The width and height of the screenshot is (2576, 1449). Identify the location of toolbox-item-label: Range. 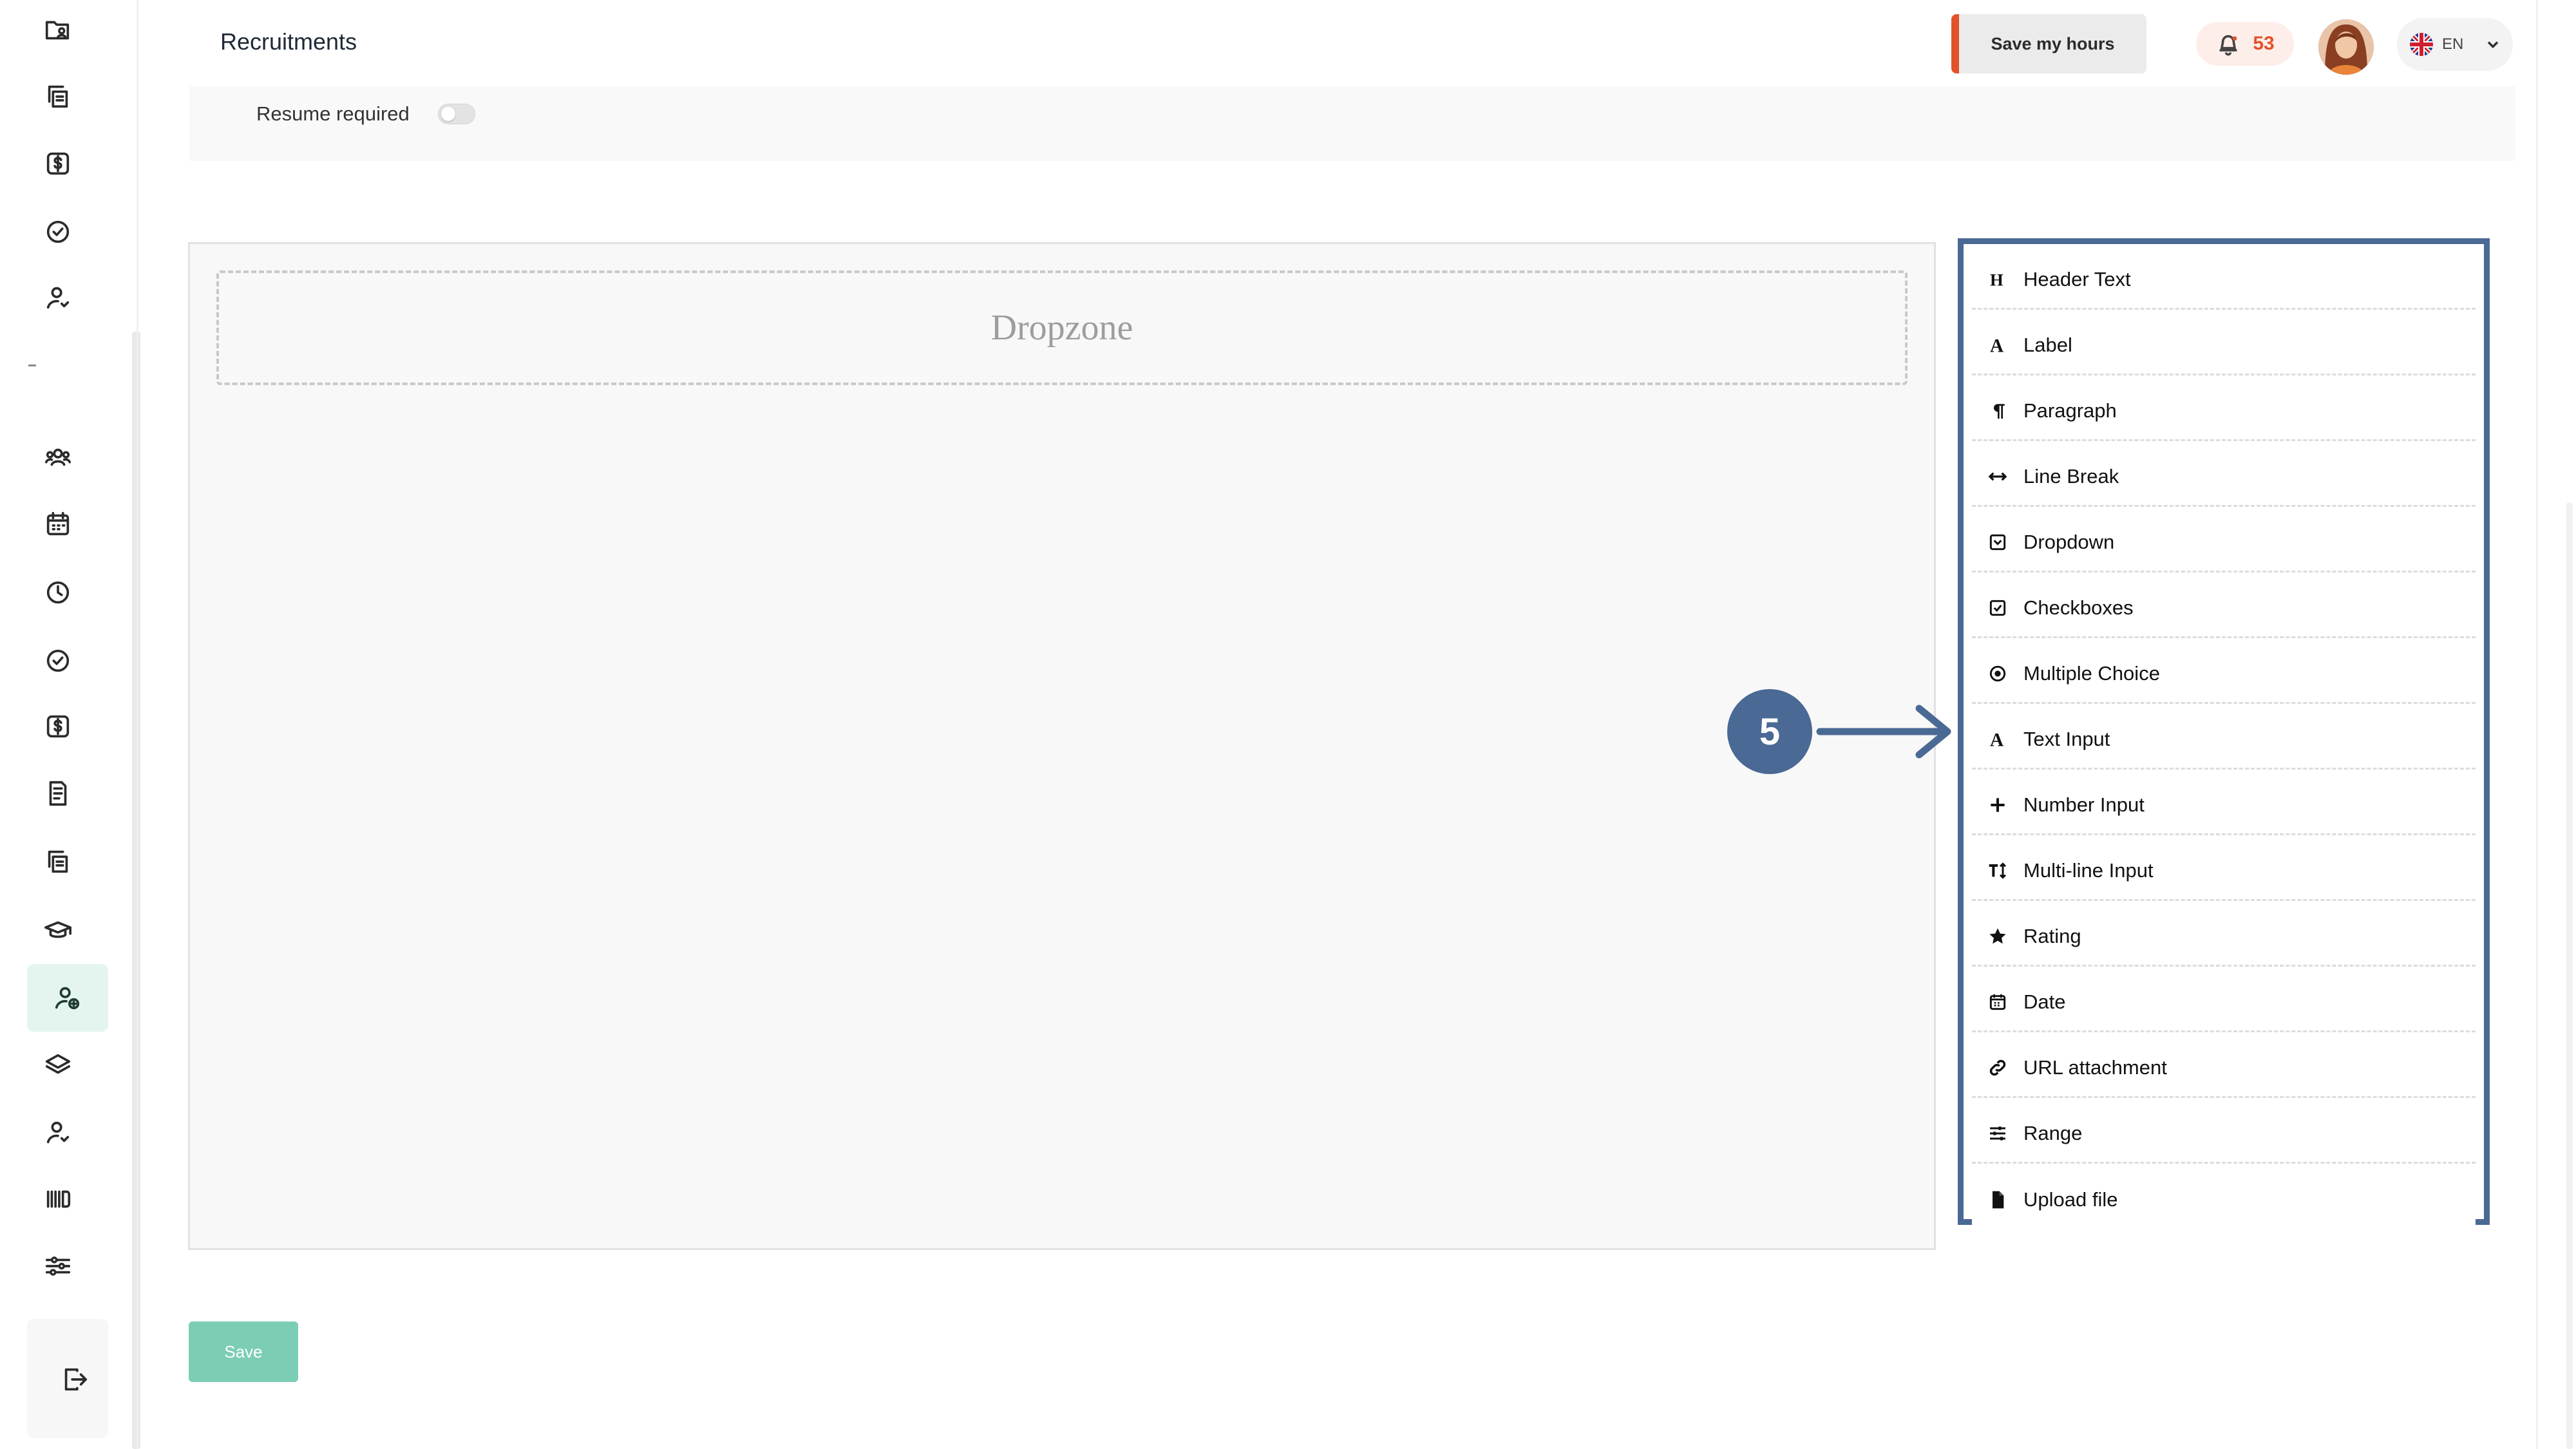
(2053, 1132).